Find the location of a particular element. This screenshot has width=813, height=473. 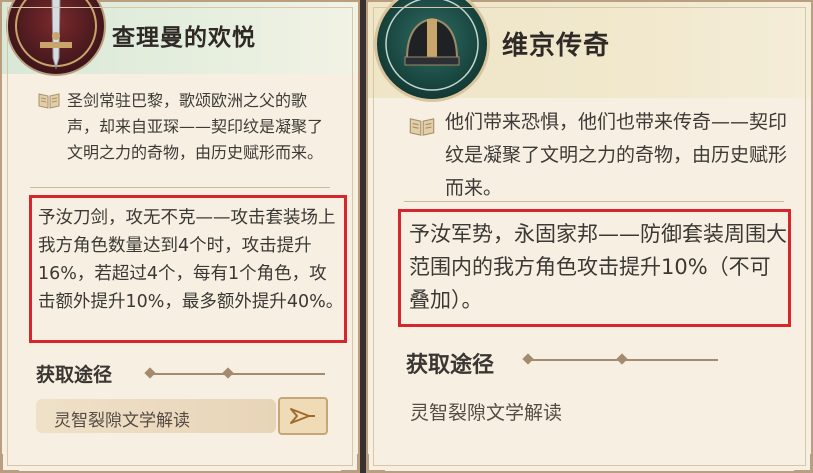

go-button is located at coordinates (303, 416).